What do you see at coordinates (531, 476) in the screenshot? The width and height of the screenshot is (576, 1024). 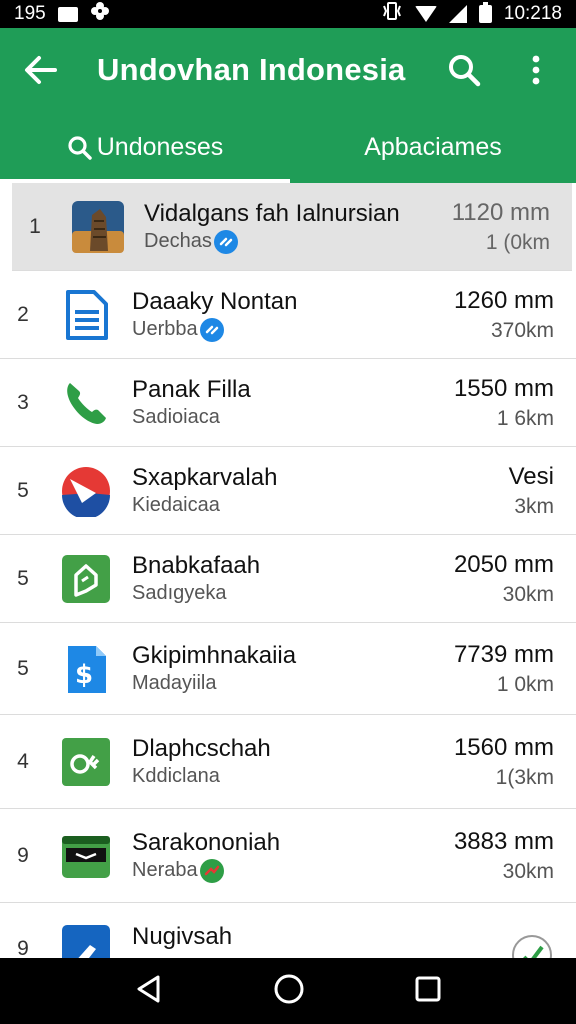 I see `item-value: Vesi` at bounding box center [531, 476].